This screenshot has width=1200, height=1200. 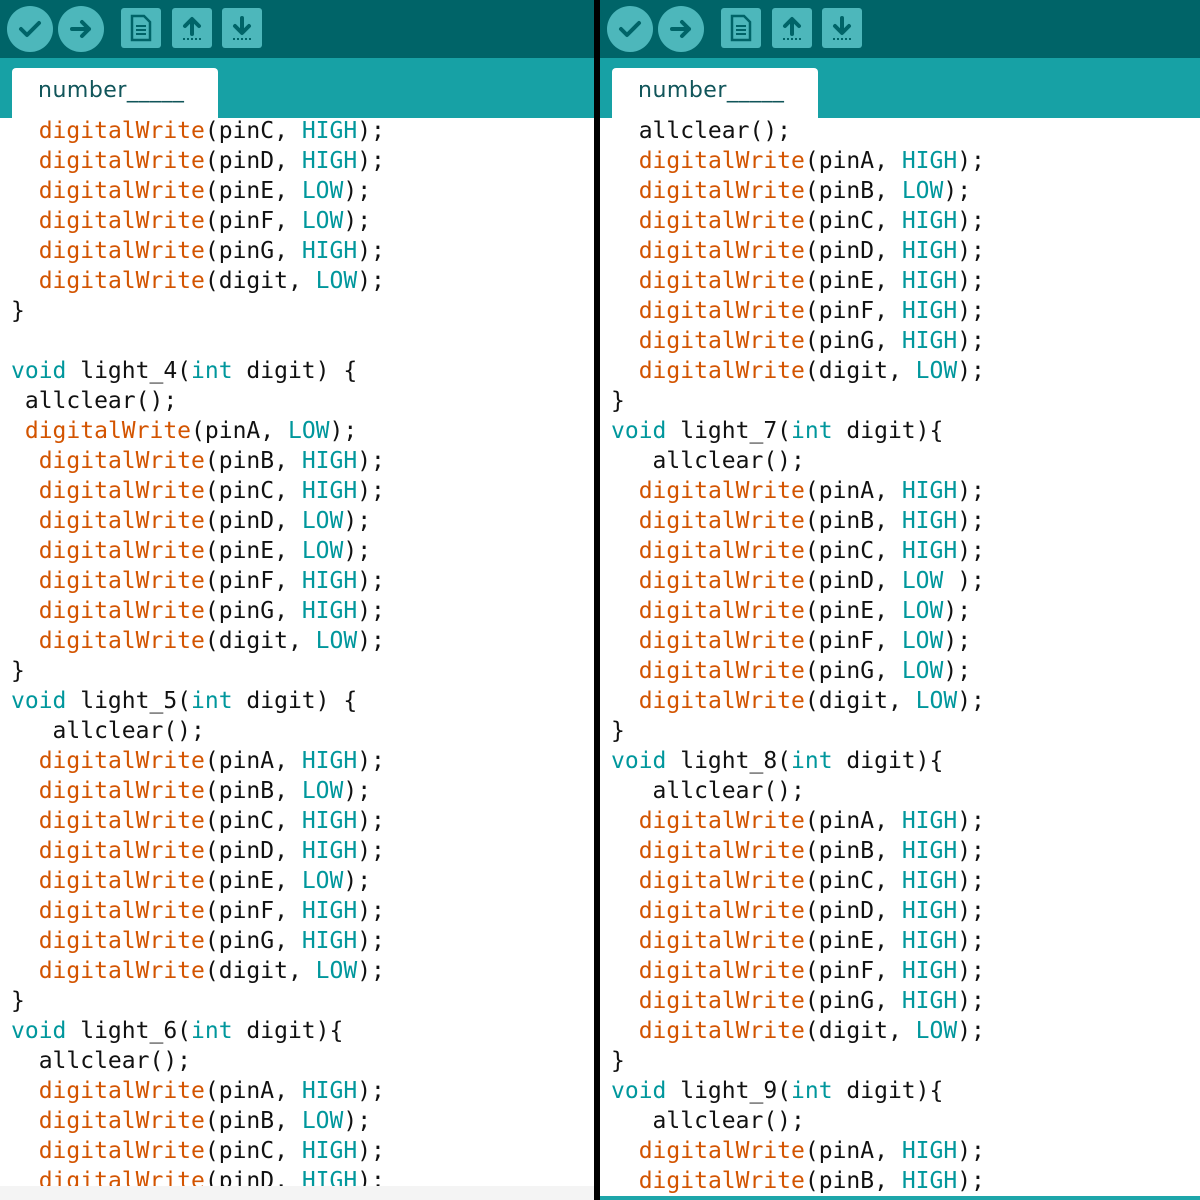 What do you see at coordinates (253, 791) in the screenshot?
I see `code-text-token: (pinB,` at bounding box center [253, 791].